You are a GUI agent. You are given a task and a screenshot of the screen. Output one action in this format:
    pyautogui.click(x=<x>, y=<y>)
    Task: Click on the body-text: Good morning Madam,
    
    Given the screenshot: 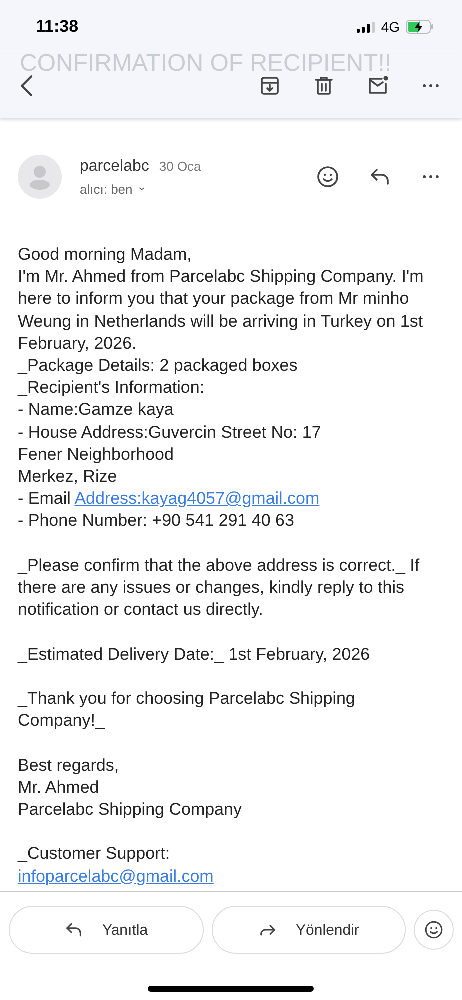 What is the action you would take?
    pyautogui.click(x=105, y=255)
    